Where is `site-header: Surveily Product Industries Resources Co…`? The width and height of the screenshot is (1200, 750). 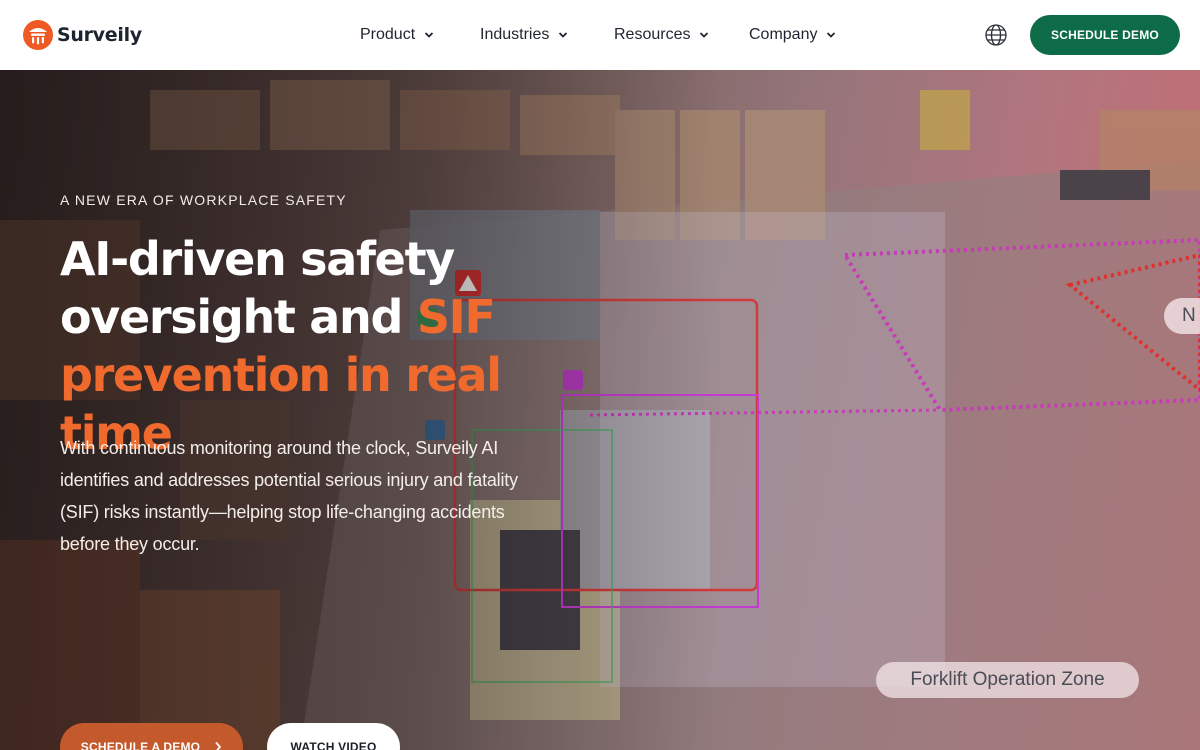 site-header: Surveily Product Industries Resources Co… is located at coordinates (600, 35).